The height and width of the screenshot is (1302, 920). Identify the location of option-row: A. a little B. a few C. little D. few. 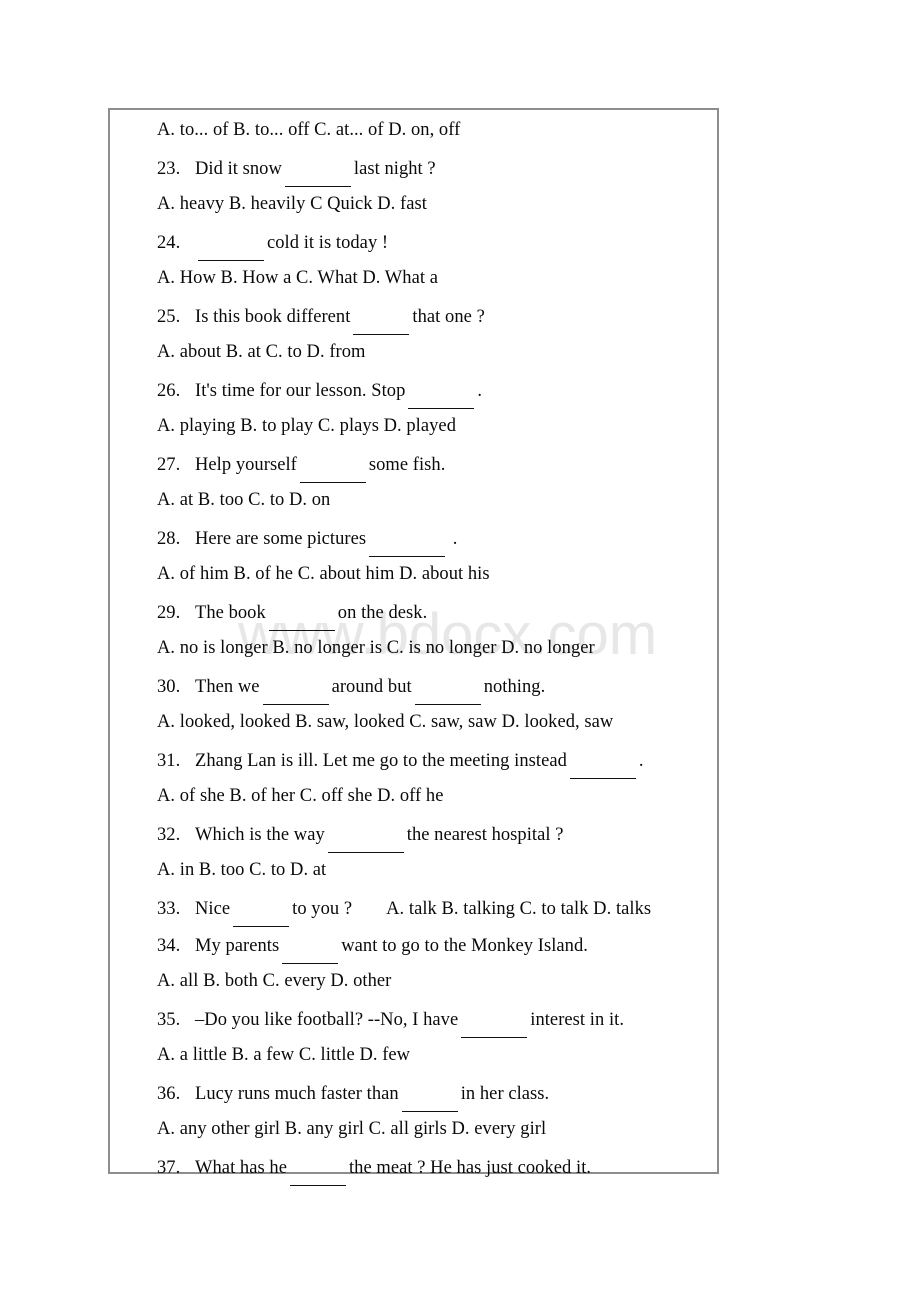
(437, 1055).